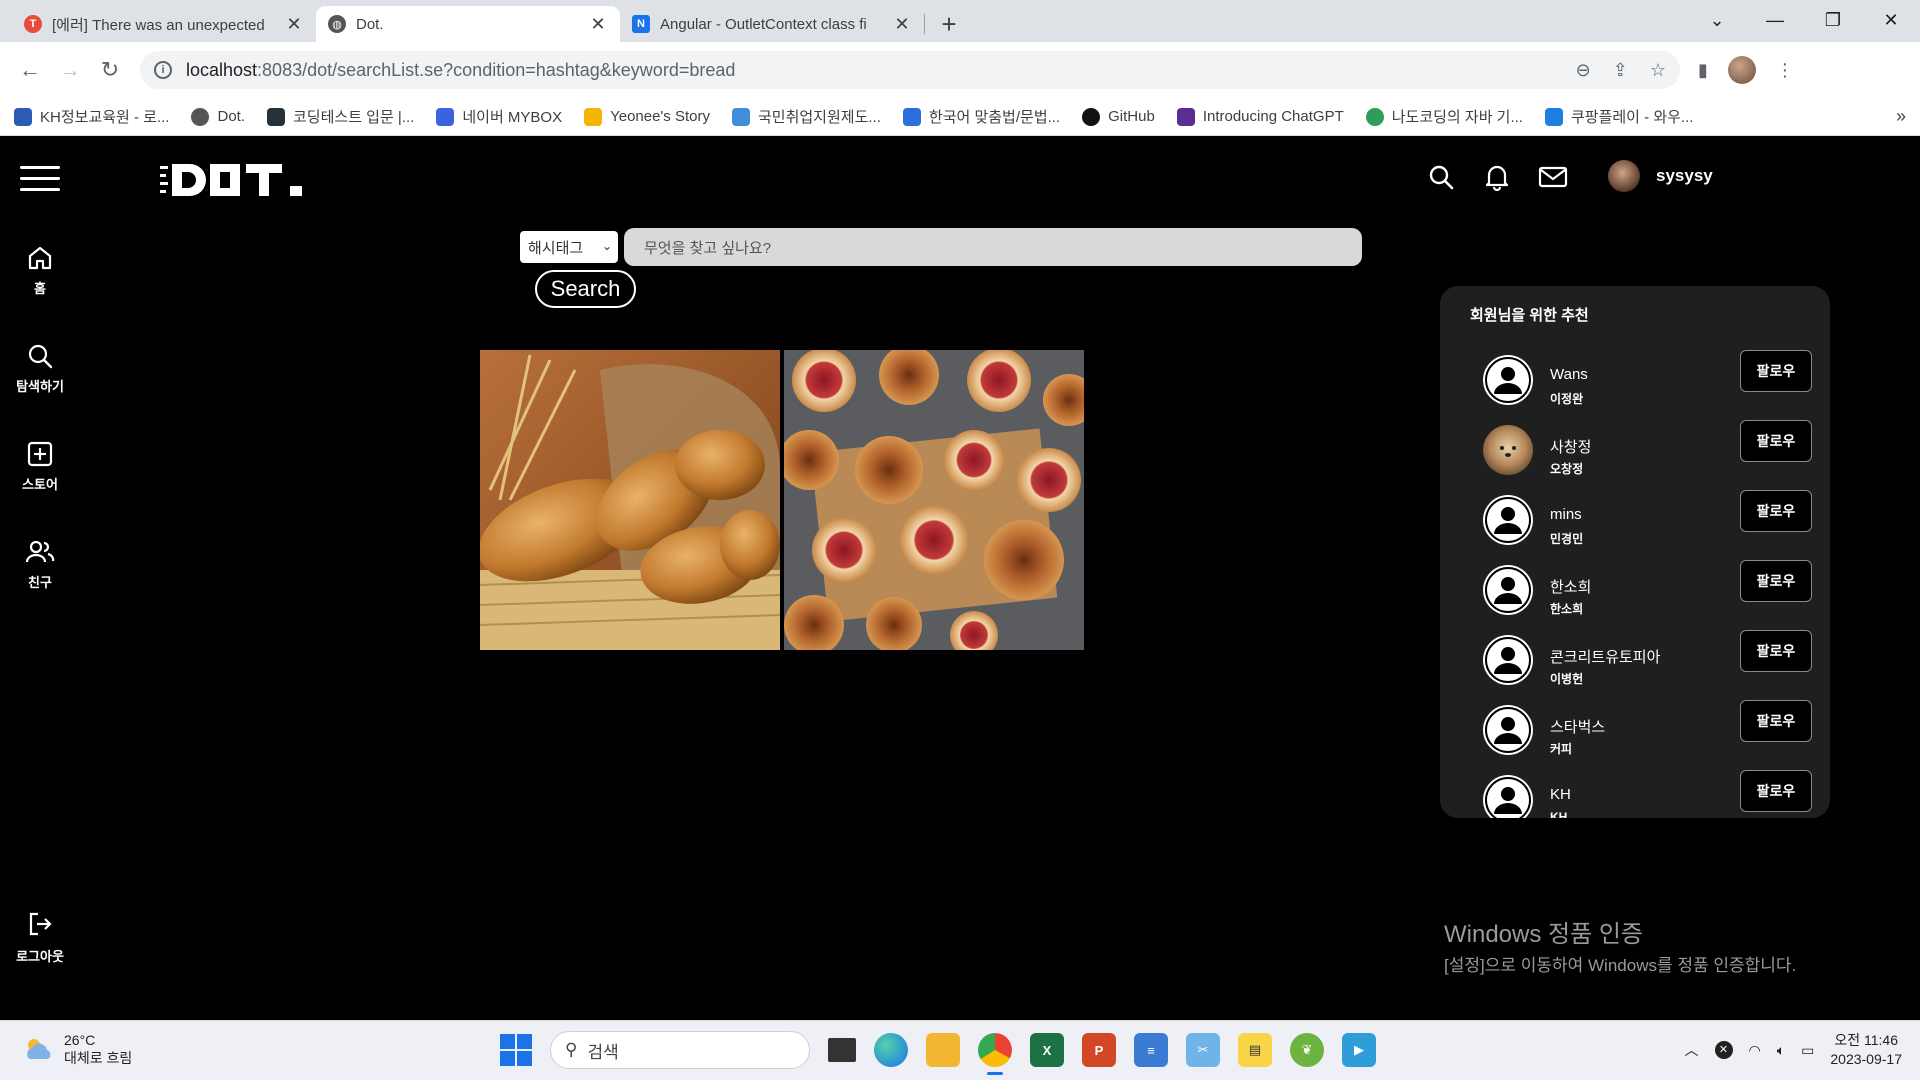 Image resolution: width=1920 pixels, height=1080 pixels. Describe the element at coordinates (647, 116) in the screenshot. I see `bookmark-item: Yeonee's Story` at that location.